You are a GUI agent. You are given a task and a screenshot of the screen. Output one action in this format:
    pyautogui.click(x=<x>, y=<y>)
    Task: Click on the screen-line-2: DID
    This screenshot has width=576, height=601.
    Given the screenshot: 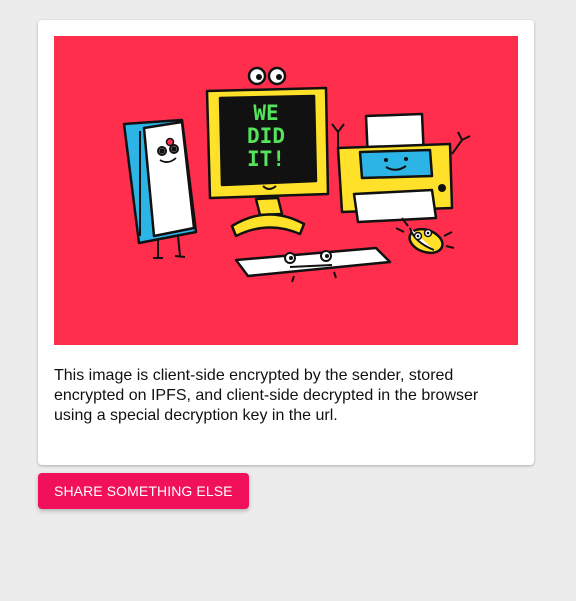 What is the action you would take?
    pyautogui.click(x=266, y=136)
    